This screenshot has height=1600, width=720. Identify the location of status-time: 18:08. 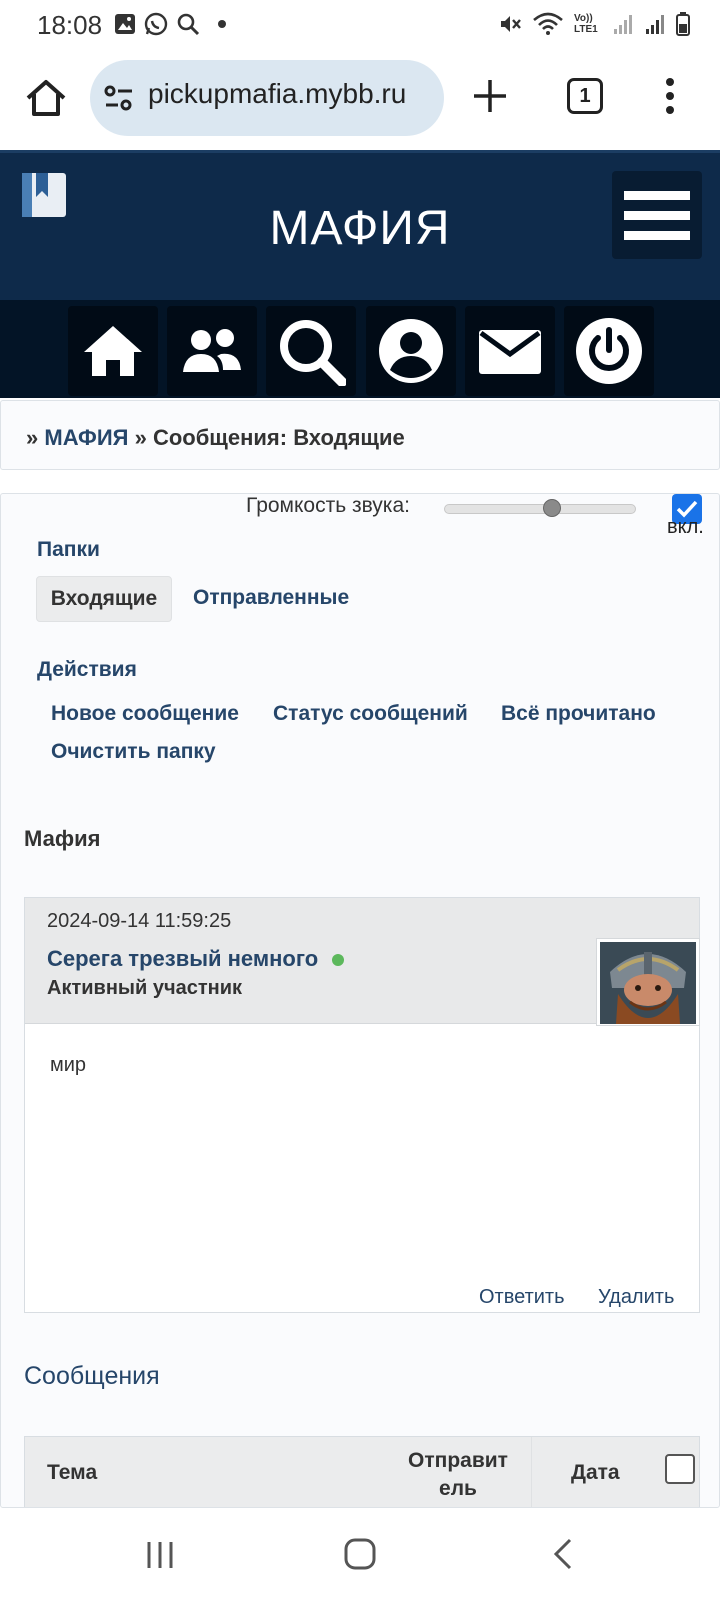
(70, 25).